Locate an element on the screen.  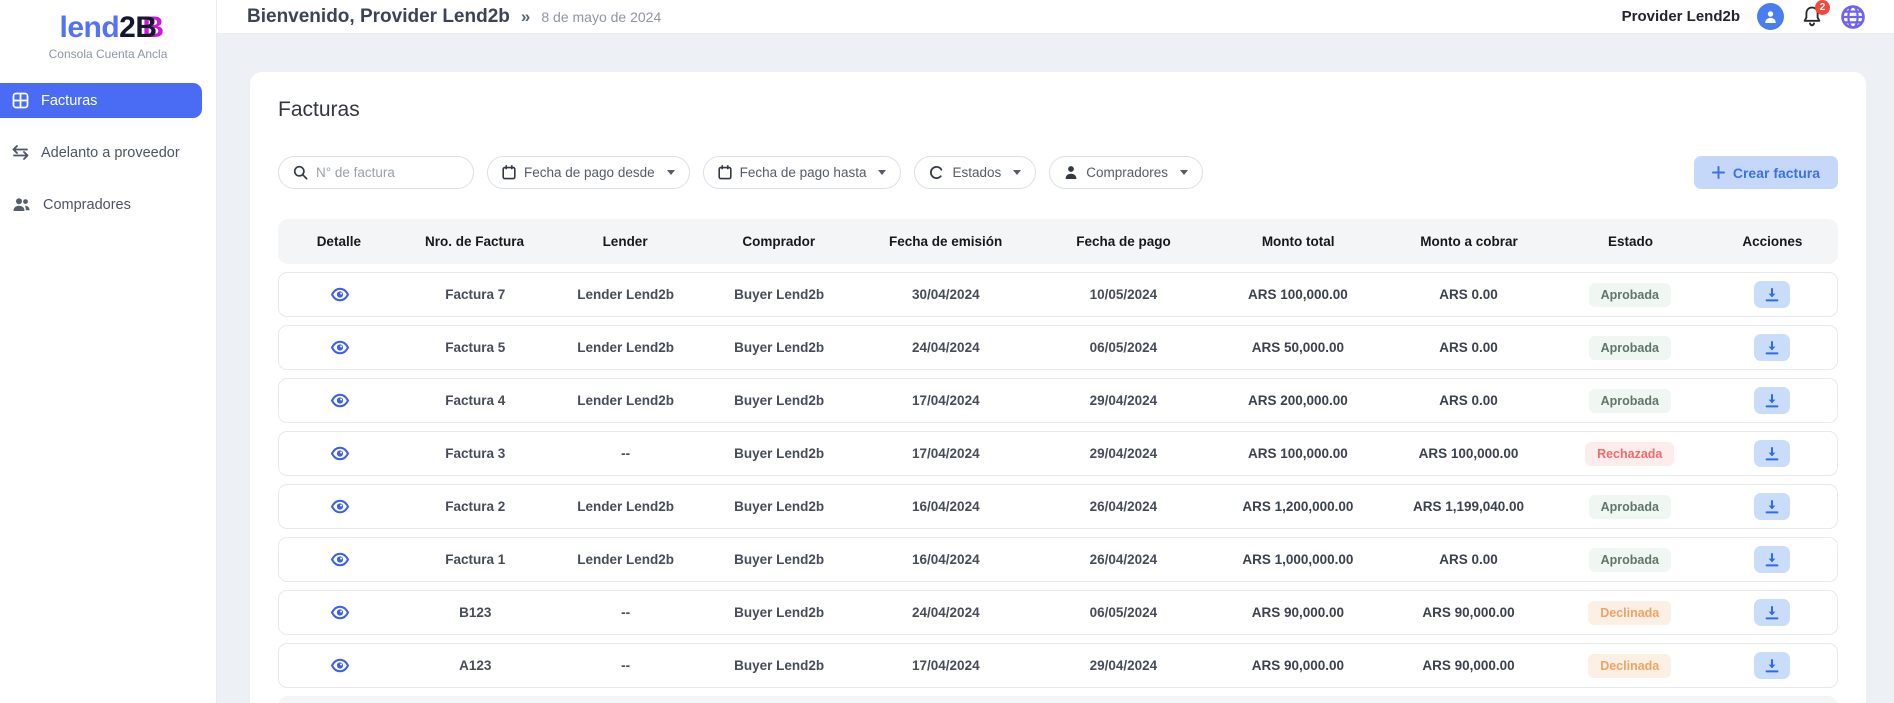
total-amount: ARS 1,000,000.00 is located at coordinates (1298, 559).